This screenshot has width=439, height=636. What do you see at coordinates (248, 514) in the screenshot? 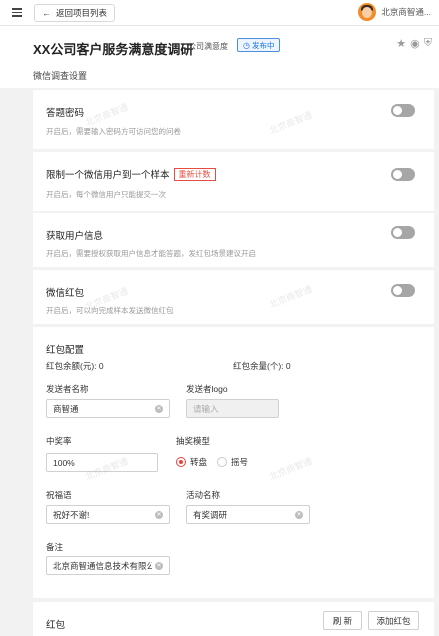
I see `activity-input: 有奖调研 ✕` at bounding box center [248, 514].